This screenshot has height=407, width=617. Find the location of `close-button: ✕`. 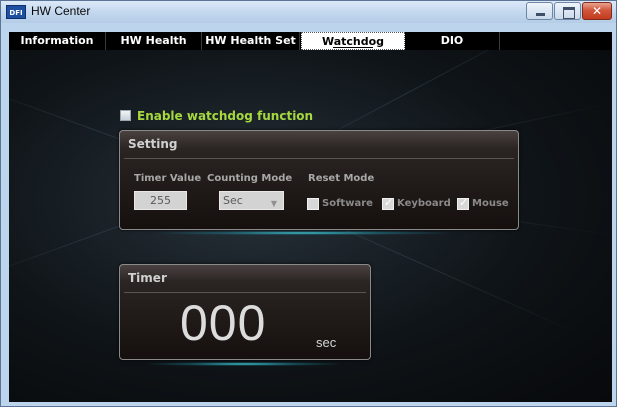

close-button: ✕ is located at coordinates (597, 11).